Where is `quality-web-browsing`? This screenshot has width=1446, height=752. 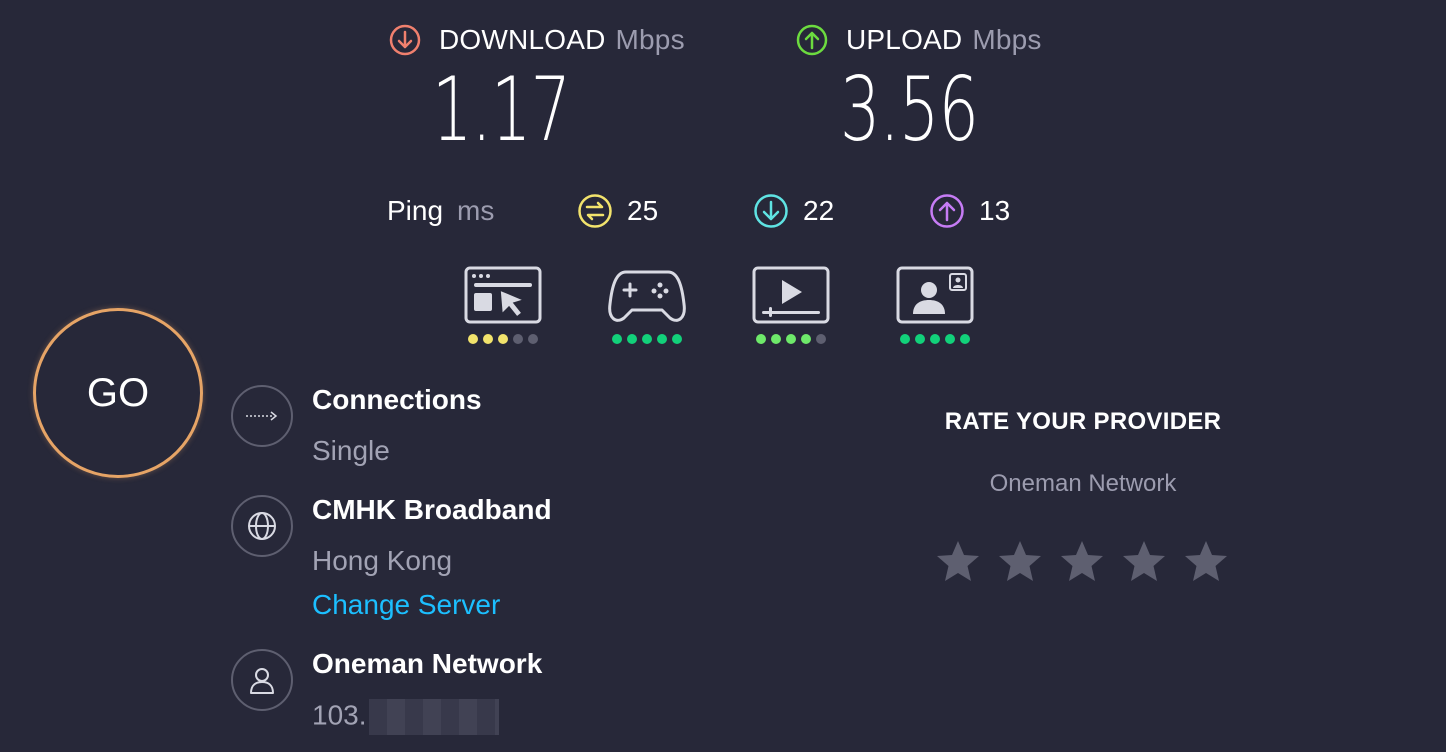 quality-web-browsing is located at coordinates (503, 305).